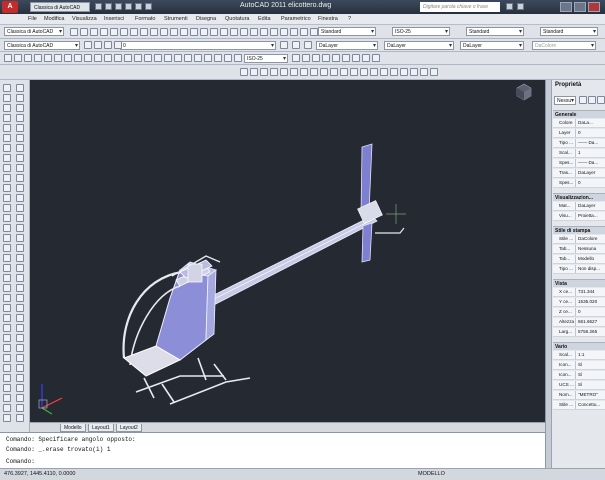 This screenshot has height=480, width=605. Describe the element at coordinates (306, 58) in the screenshot. I see `dim-tool-26-icon` at that location.